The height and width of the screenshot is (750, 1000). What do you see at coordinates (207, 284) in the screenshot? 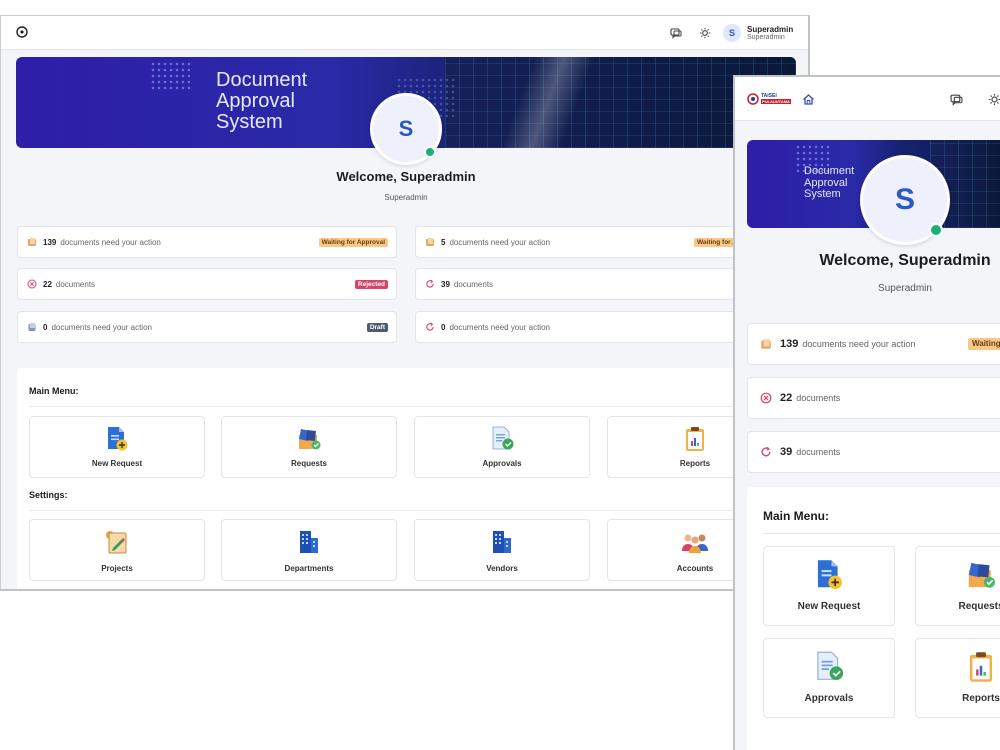
I see `stat-rejected: 22 documents Rejected` at bounding box center [207, 284].